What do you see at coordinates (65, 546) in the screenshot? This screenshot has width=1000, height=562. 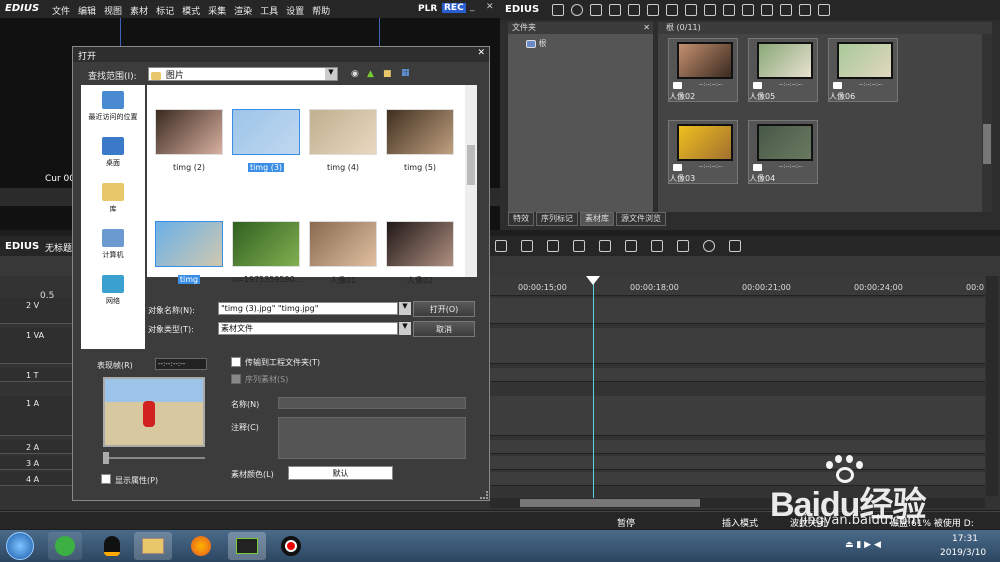 I see `taskbar-app-refresh` at bounding box center [65, 546].